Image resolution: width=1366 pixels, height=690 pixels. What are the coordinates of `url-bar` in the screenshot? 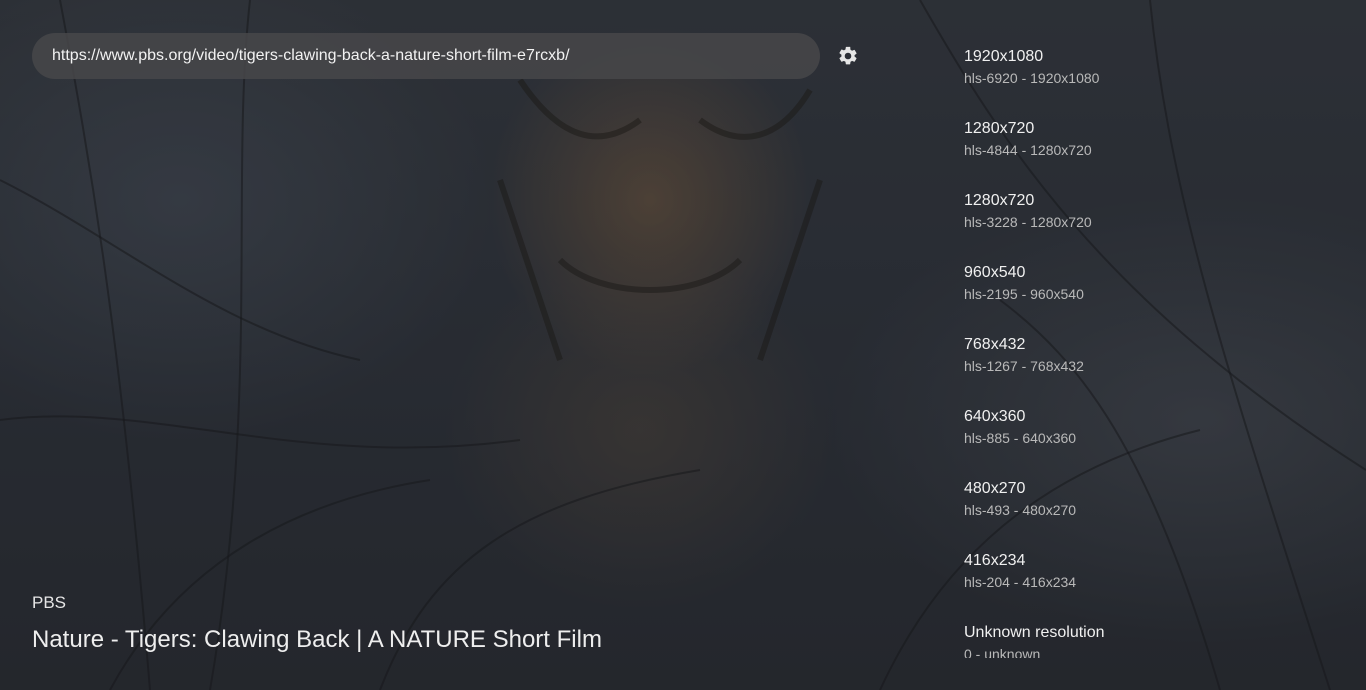 It's located at (426, 56).